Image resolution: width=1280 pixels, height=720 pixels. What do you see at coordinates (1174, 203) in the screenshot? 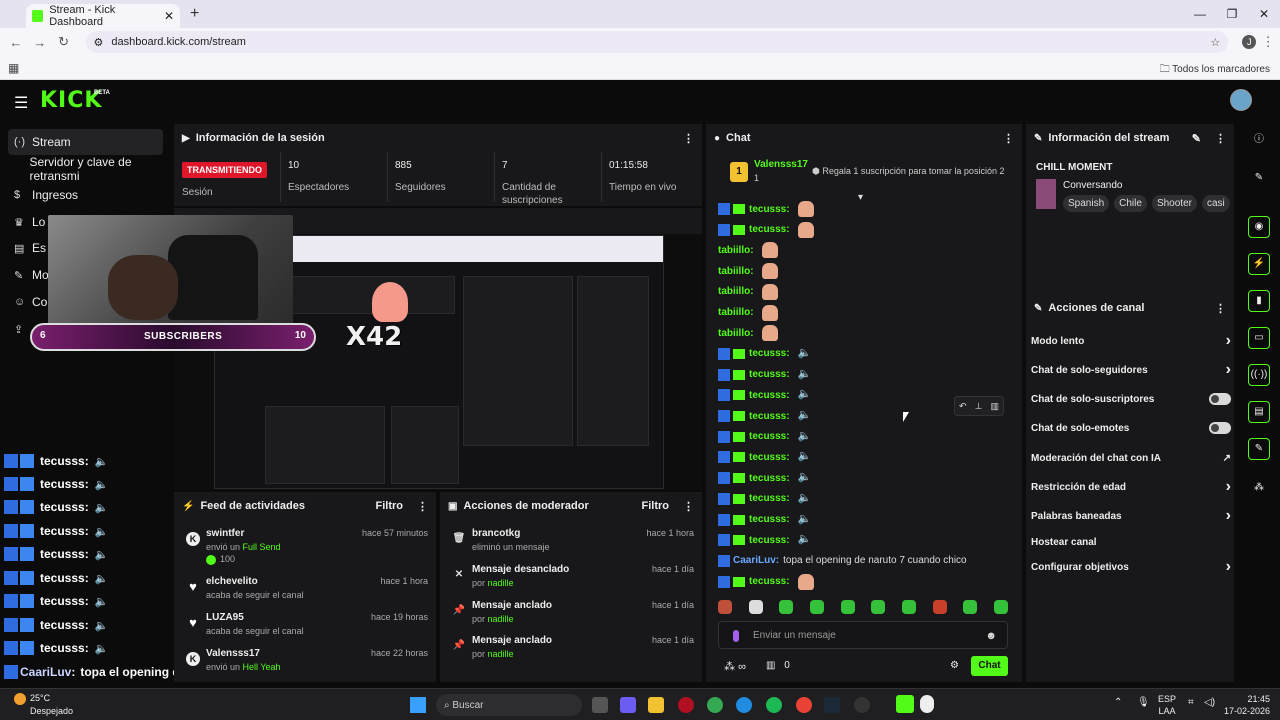
I see `stream-tag: Shooter` at bounding box center [1174, 203].